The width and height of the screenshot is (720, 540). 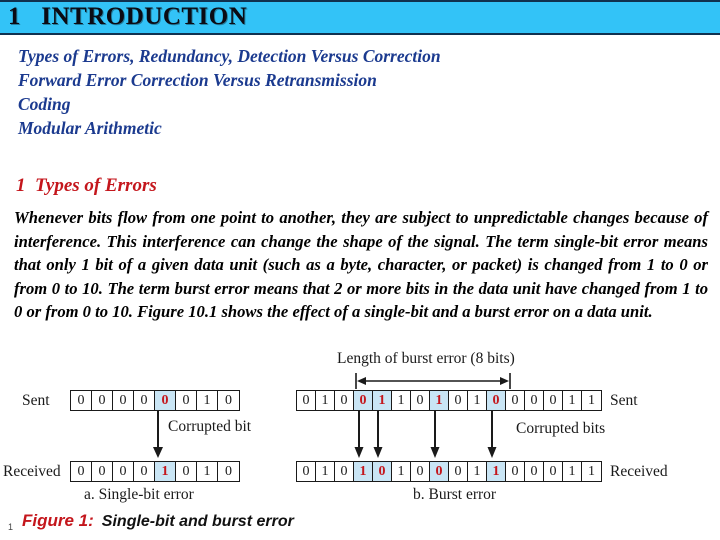 I want to click on topic-list-item: Coding, so click(x=44, y=104).